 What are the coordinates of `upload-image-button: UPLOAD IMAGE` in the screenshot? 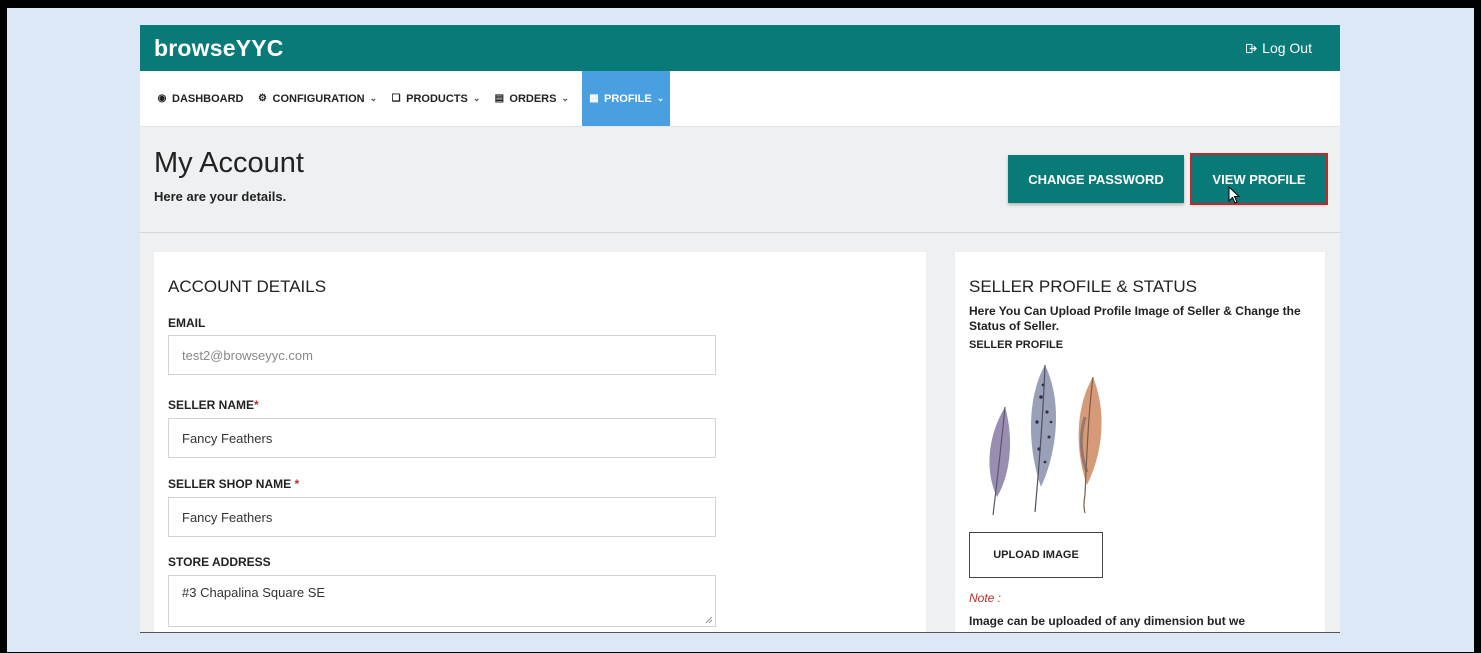 It's located at (1036, 555).